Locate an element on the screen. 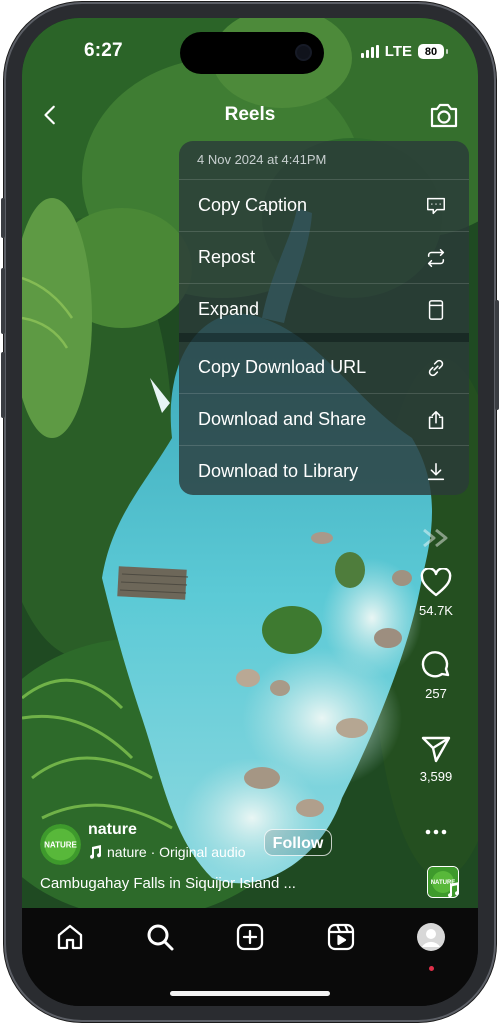 The width and height of the screenshot is (500, 1026). create-icon is located at coordinates (250, 937).